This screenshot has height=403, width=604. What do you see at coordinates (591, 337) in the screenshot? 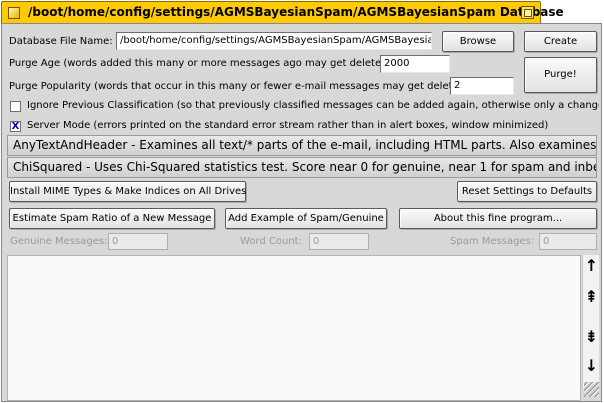
I see `scroll-page-down-icon: ⇟` at bounding box center [591, 337].